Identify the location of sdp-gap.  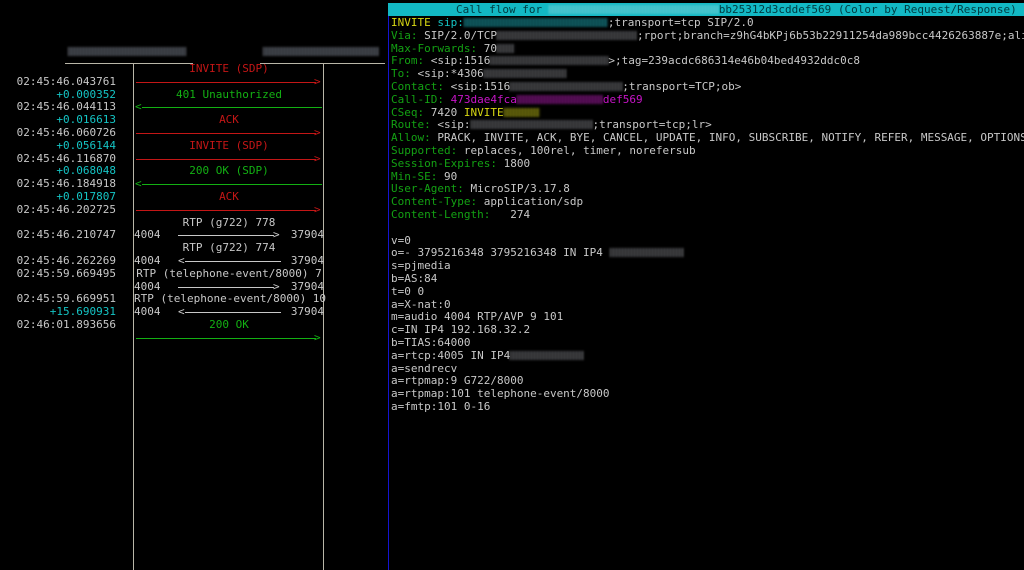
(707, 228).